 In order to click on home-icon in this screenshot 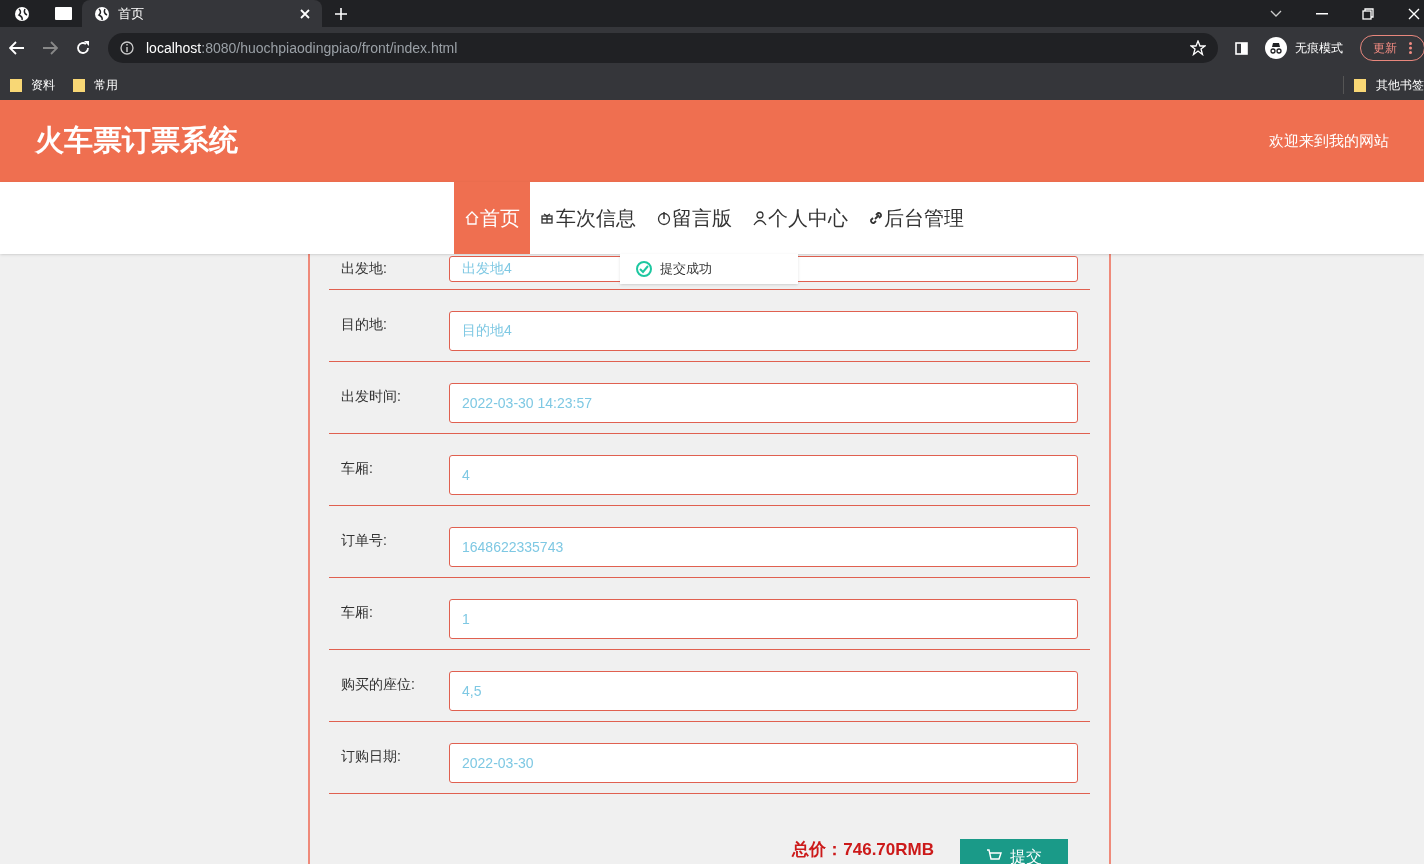, I will do `click(472, 218)`.